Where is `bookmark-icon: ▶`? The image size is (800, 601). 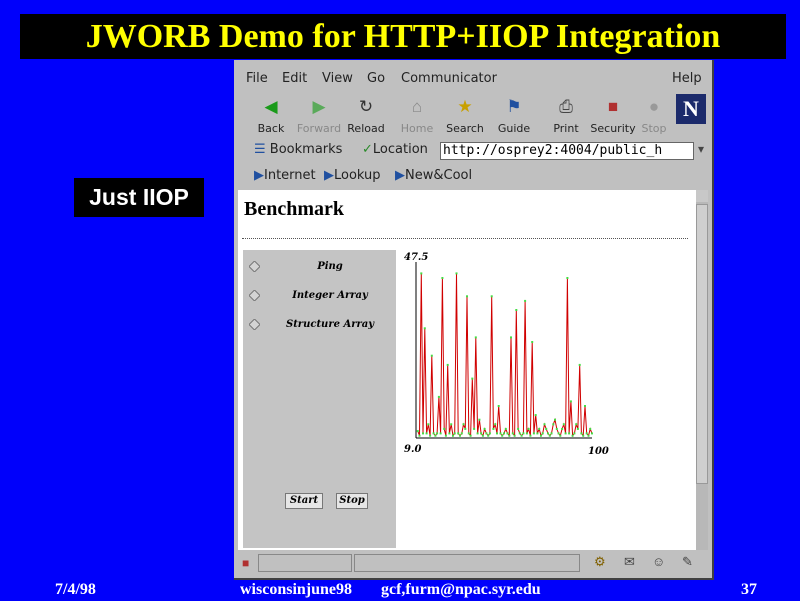
bookmark-icon: ▶ is located at coordinates (259, 175).